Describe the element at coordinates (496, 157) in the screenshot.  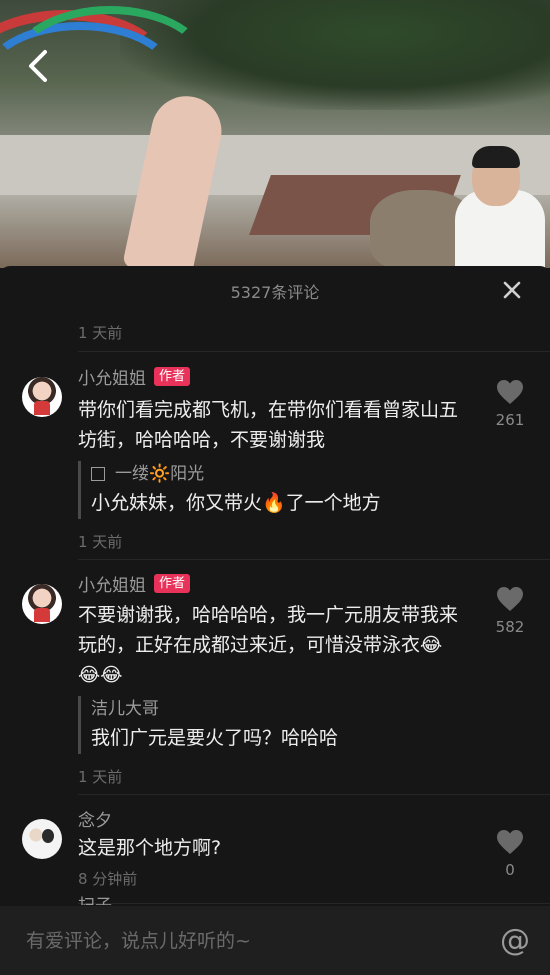
I see `person-hair` at that location.